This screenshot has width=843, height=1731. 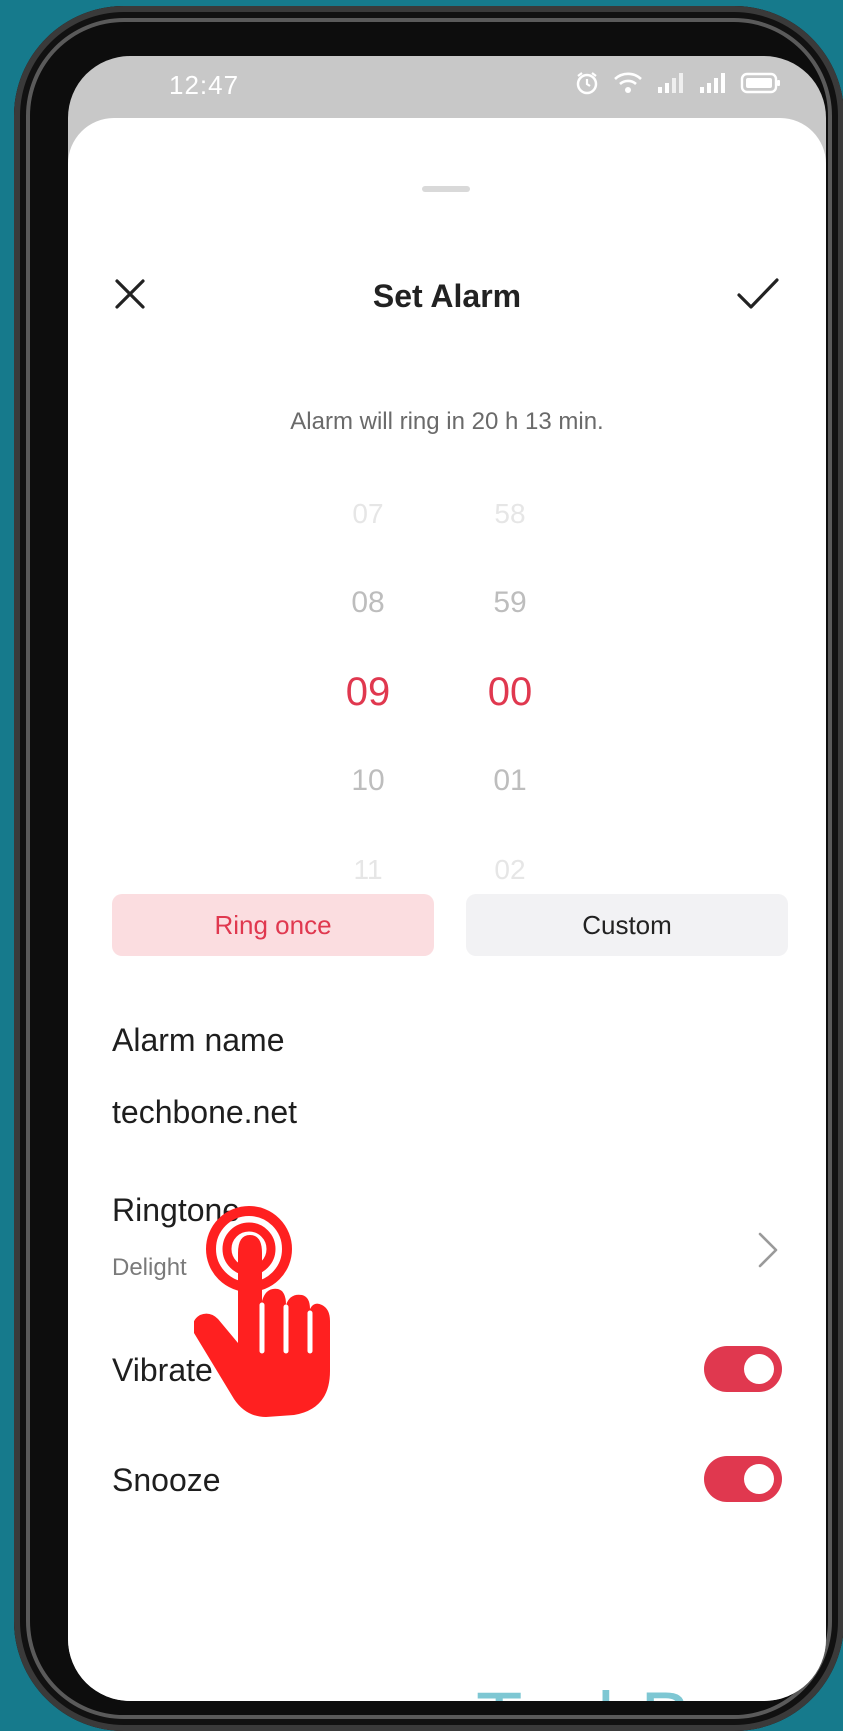 I want to click on sheet-header: Set Alarm, so click(x=447, y=298).